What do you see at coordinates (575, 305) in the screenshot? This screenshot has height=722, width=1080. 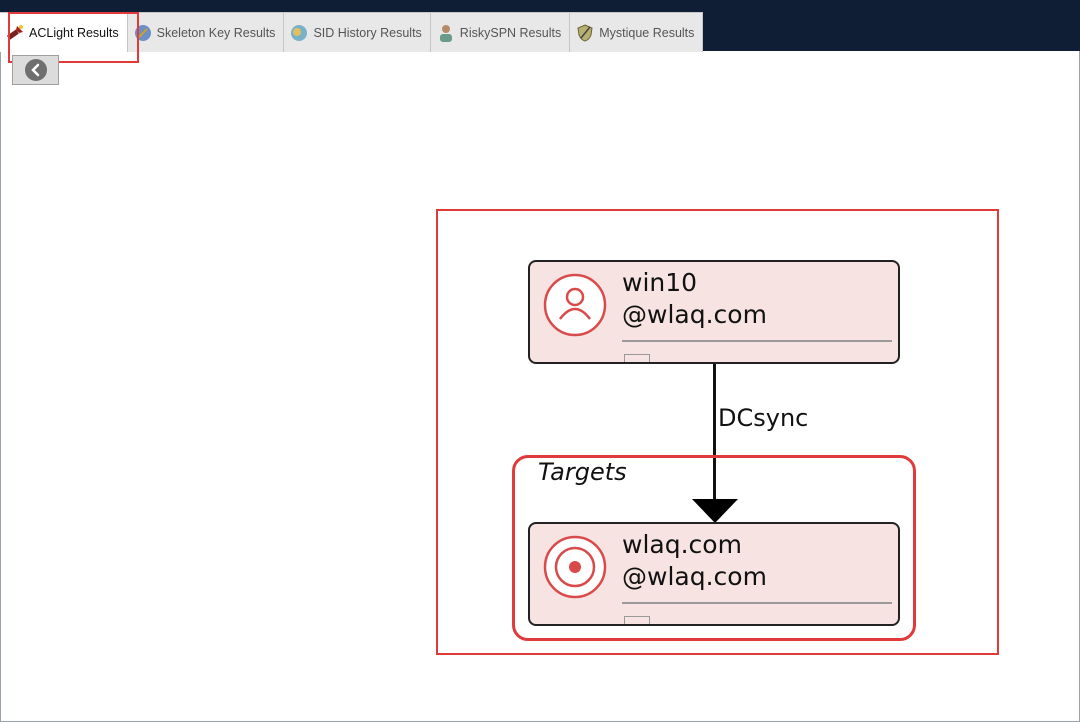 I see `user-node-icon` at bounding box center [575, 305].